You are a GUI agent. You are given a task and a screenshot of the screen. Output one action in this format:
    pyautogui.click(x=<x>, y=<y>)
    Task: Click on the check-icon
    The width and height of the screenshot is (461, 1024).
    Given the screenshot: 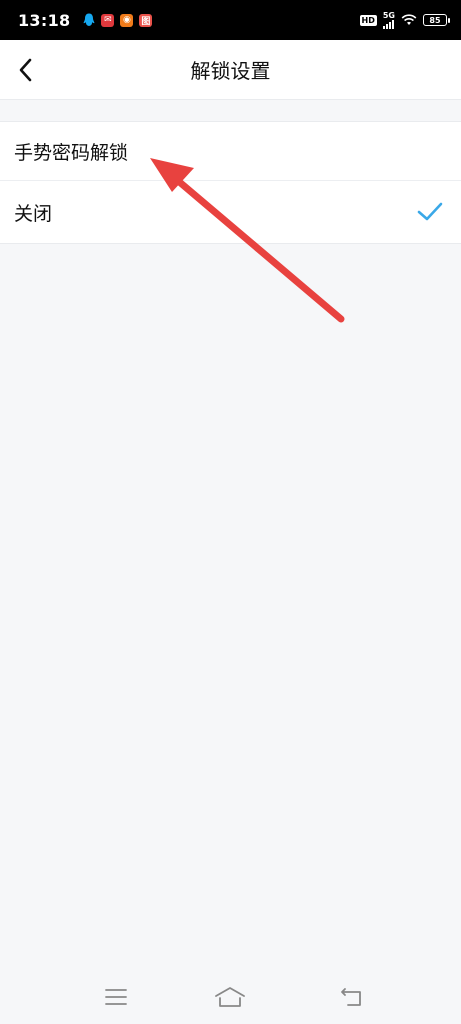 What is the action you would take?
    pyautogui.click(x=430, y=211)
    